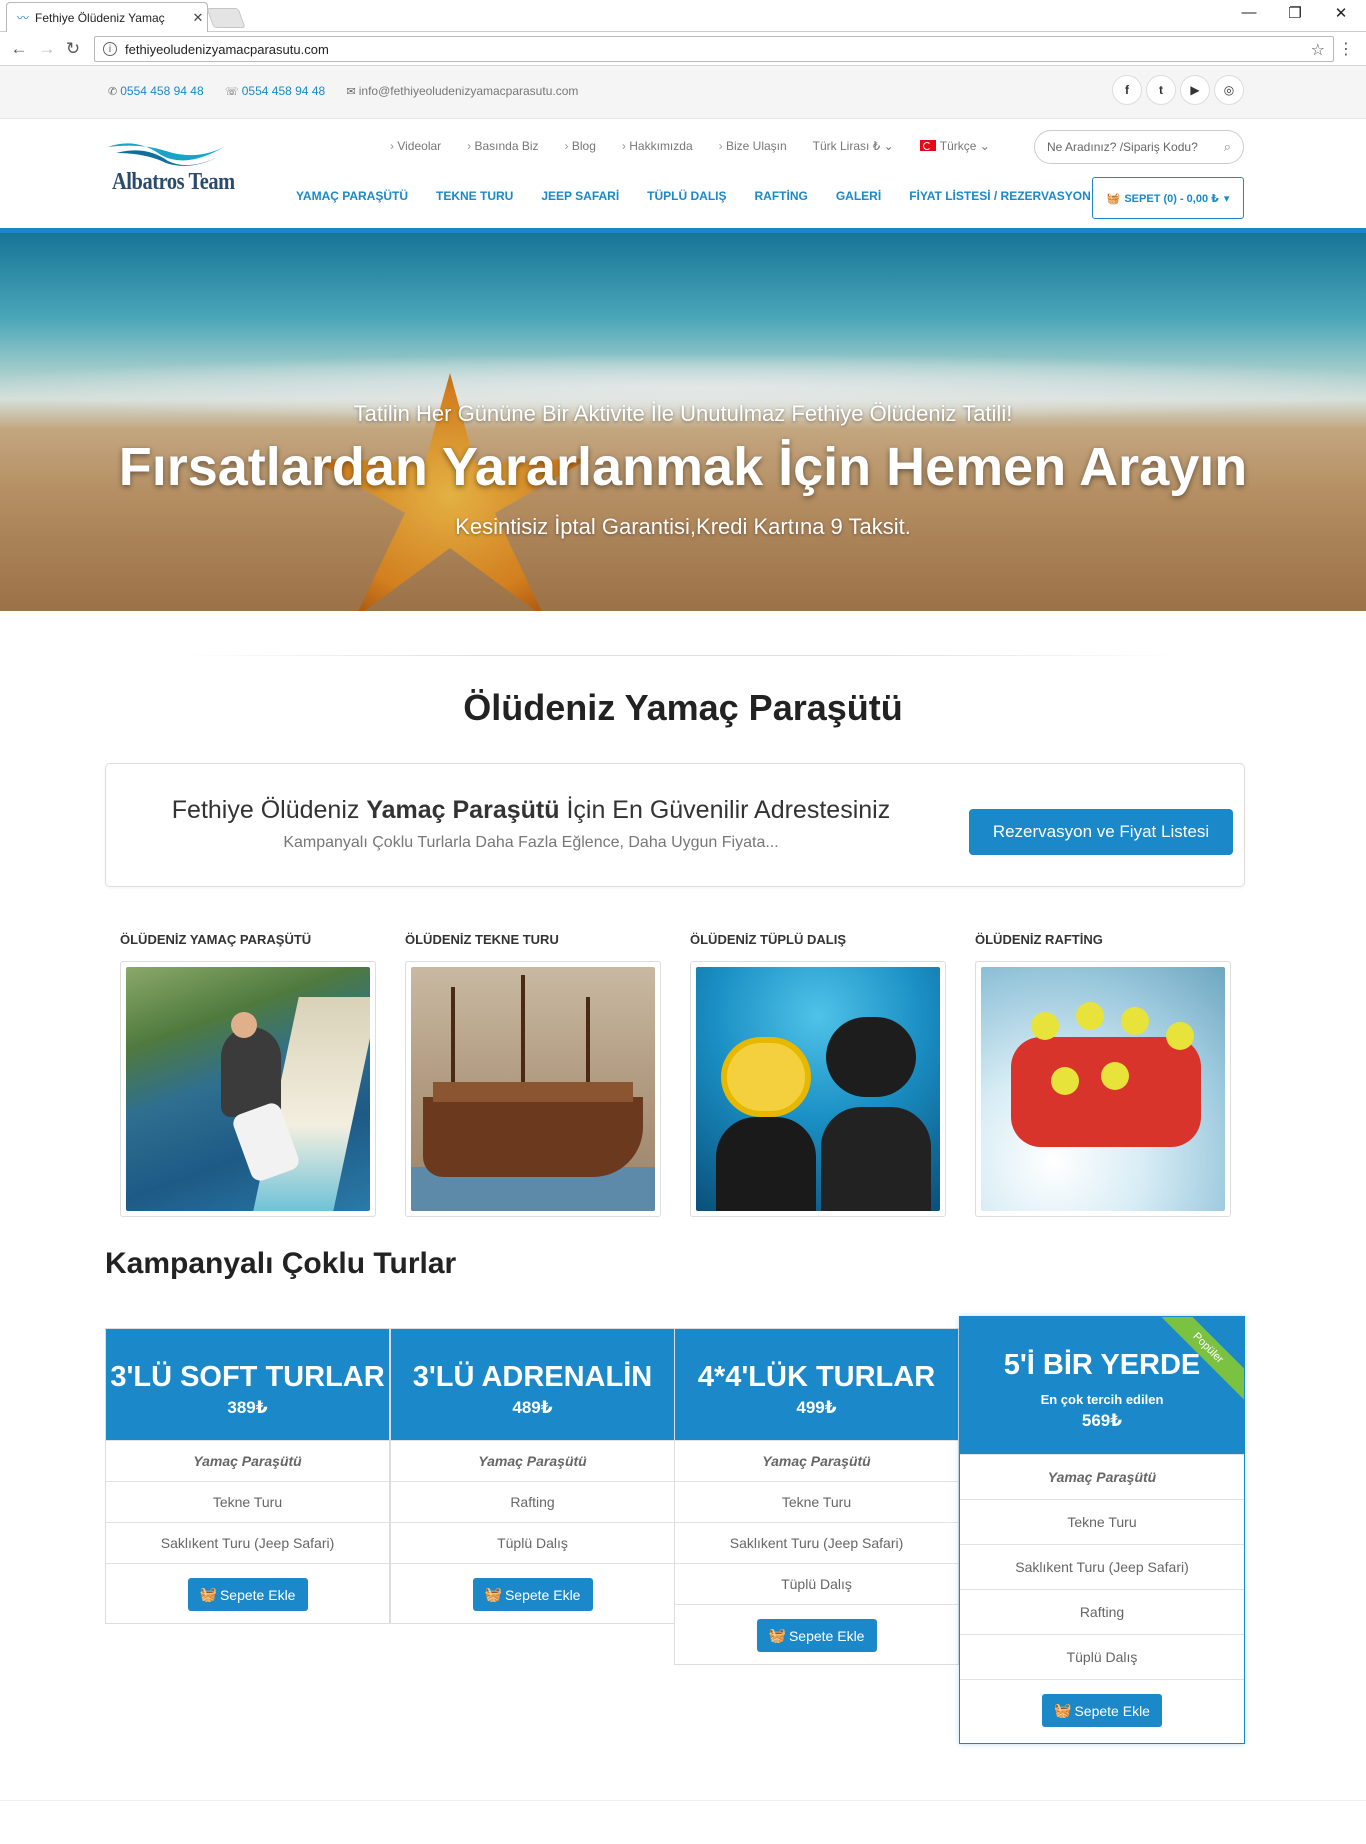 The width and height of the screenshot is (1366, 1844). Describe the element at coordinates (714, 49) in the screenshot. I see `address-bar: i fethiyeoludenizyamacparasutu.com ☆` at that location.